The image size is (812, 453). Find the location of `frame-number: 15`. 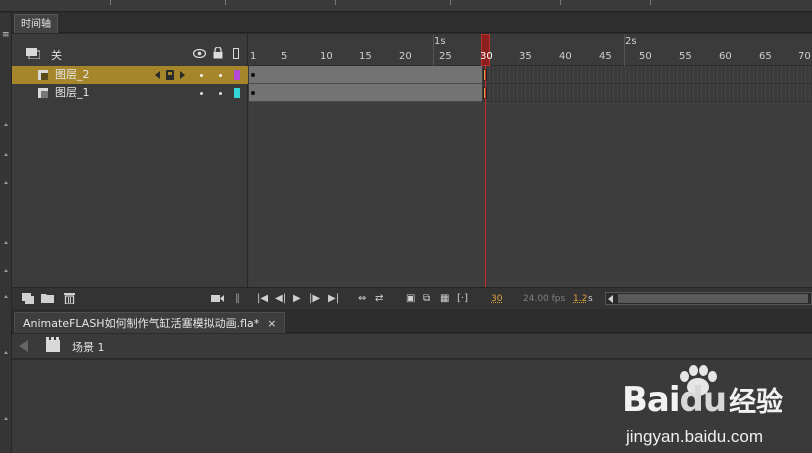

frame-number: 15 is located at coordinates (365, 56).